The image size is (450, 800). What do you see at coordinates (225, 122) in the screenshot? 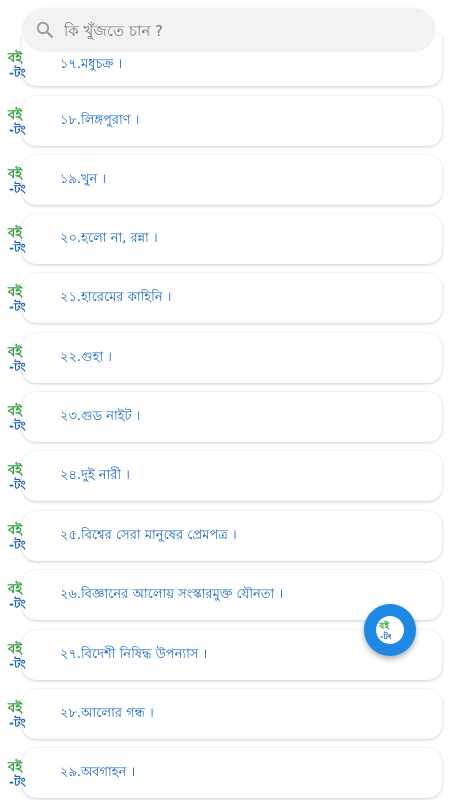
I see `list-item: বই -টং ১৮.লিঙ্গপুরাণ ।` at bounding box center [225, 122].